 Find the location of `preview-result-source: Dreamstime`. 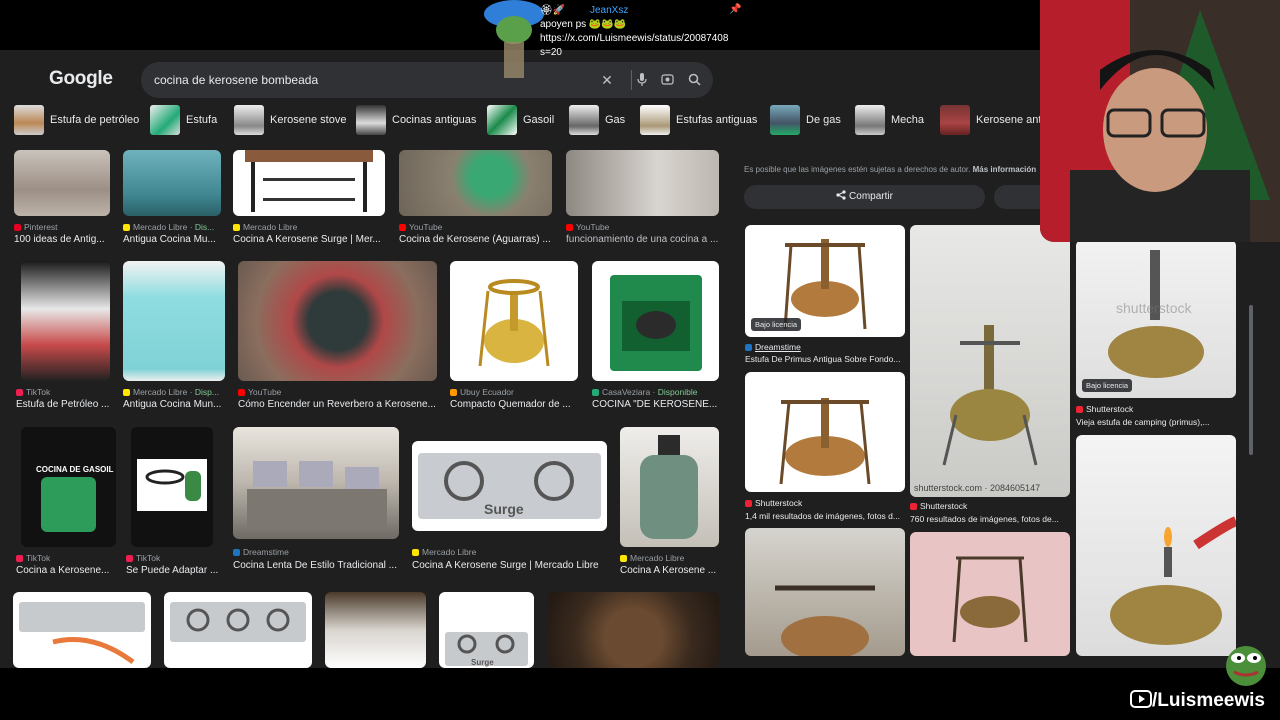

preview-result-source: Dreamstime is located at coordinates (825, 347).